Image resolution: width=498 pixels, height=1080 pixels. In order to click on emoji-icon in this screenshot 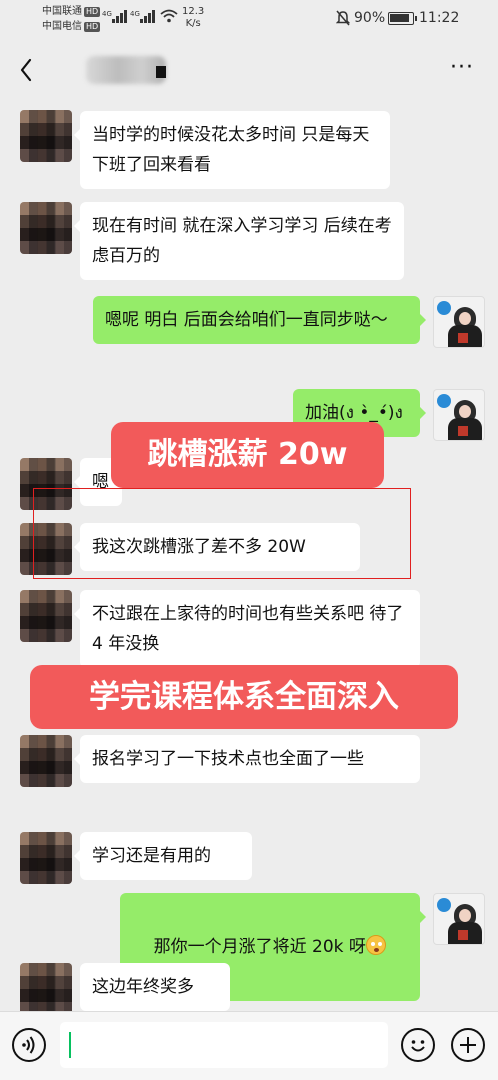, I will do `click(418, 1046)`.